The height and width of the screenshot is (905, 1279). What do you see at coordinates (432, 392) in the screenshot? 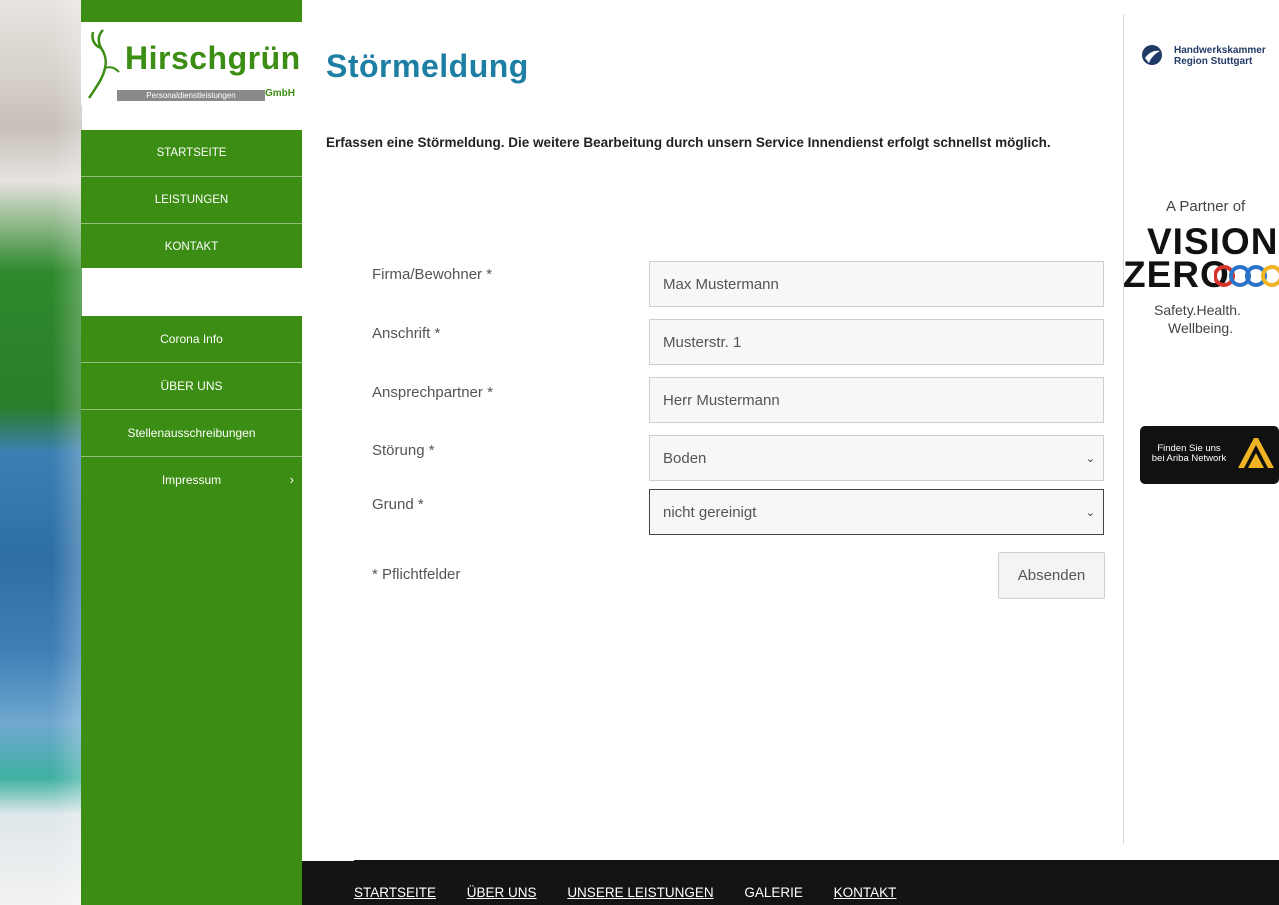
I see `label-ansprechpartner: Ansprechpartner *` at bounding box center [432, 392].